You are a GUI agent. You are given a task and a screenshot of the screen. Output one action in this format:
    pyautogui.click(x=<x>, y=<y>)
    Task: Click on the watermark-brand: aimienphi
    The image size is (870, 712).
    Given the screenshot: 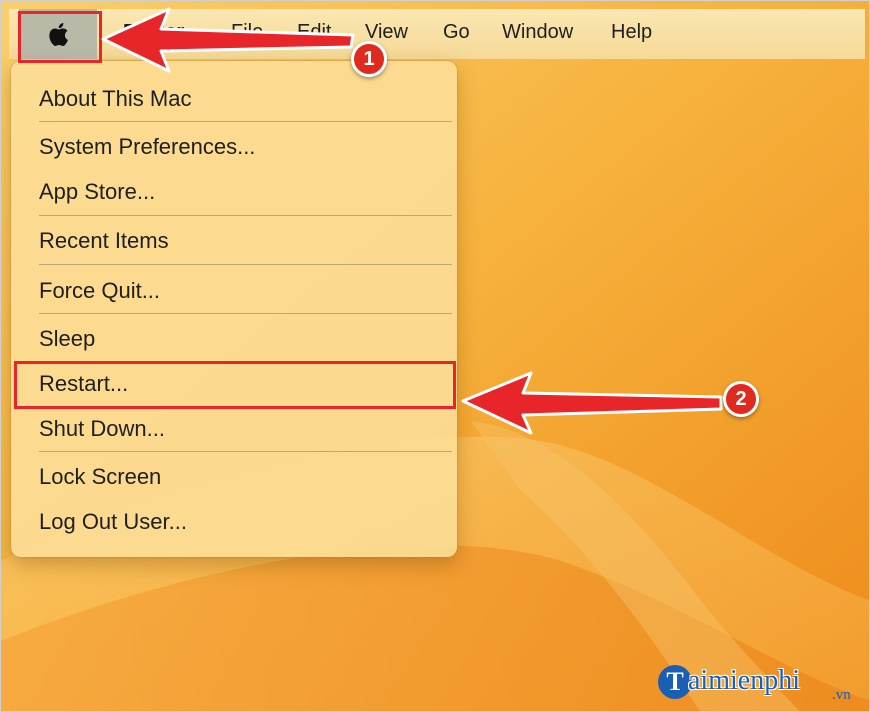 What is the action you would take?
    pyautogui.click(x=744, y=680)
    